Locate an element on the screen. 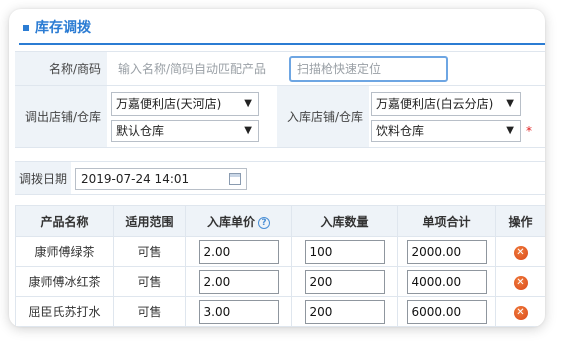 The width and height of the screenshot is (579, 344). table-row: 康师傅绿茶 可售 2.00 100 2000.00 ✕ is located at coordinates (280, 251).